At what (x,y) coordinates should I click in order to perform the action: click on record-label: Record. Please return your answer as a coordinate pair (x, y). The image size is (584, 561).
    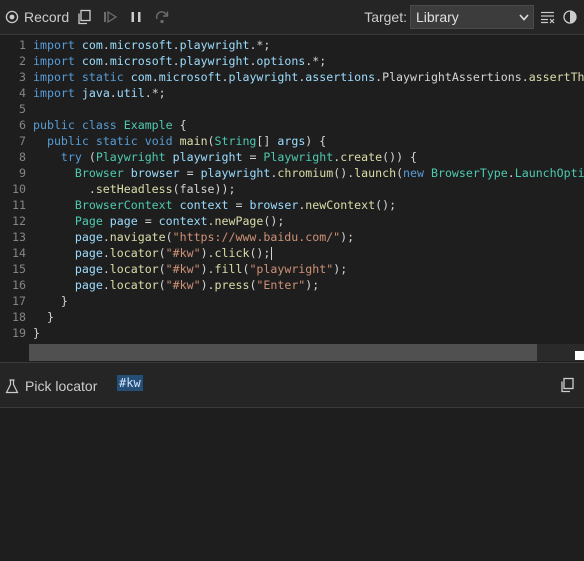
    Looking at the image, I should click on (47, 17).